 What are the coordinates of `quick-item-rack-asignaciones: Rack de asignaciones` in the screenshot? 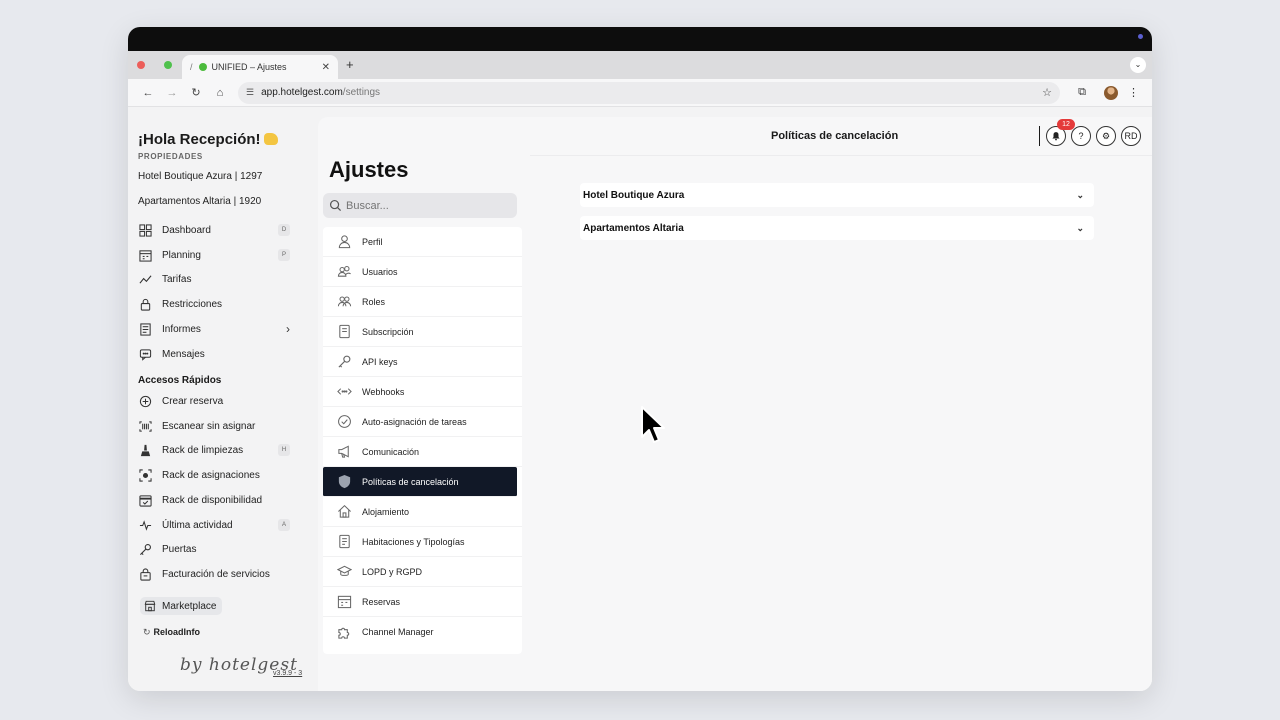 It's located at (214, 475).